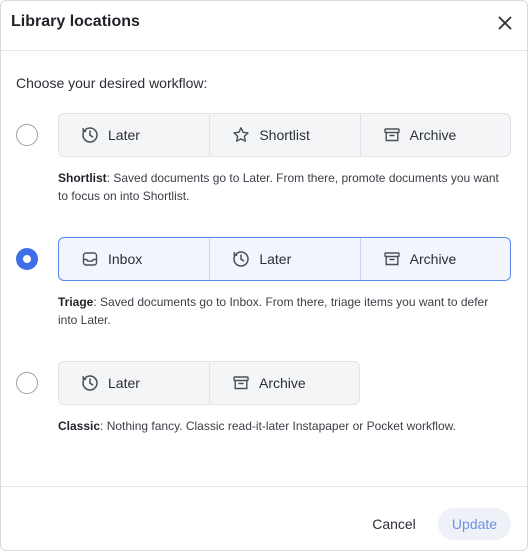 Image resolution: width=528 pixels, height=551 pixels. I want to click on workflow-shortlist-locations: Later Shortlist Archive, so click(284, 135).